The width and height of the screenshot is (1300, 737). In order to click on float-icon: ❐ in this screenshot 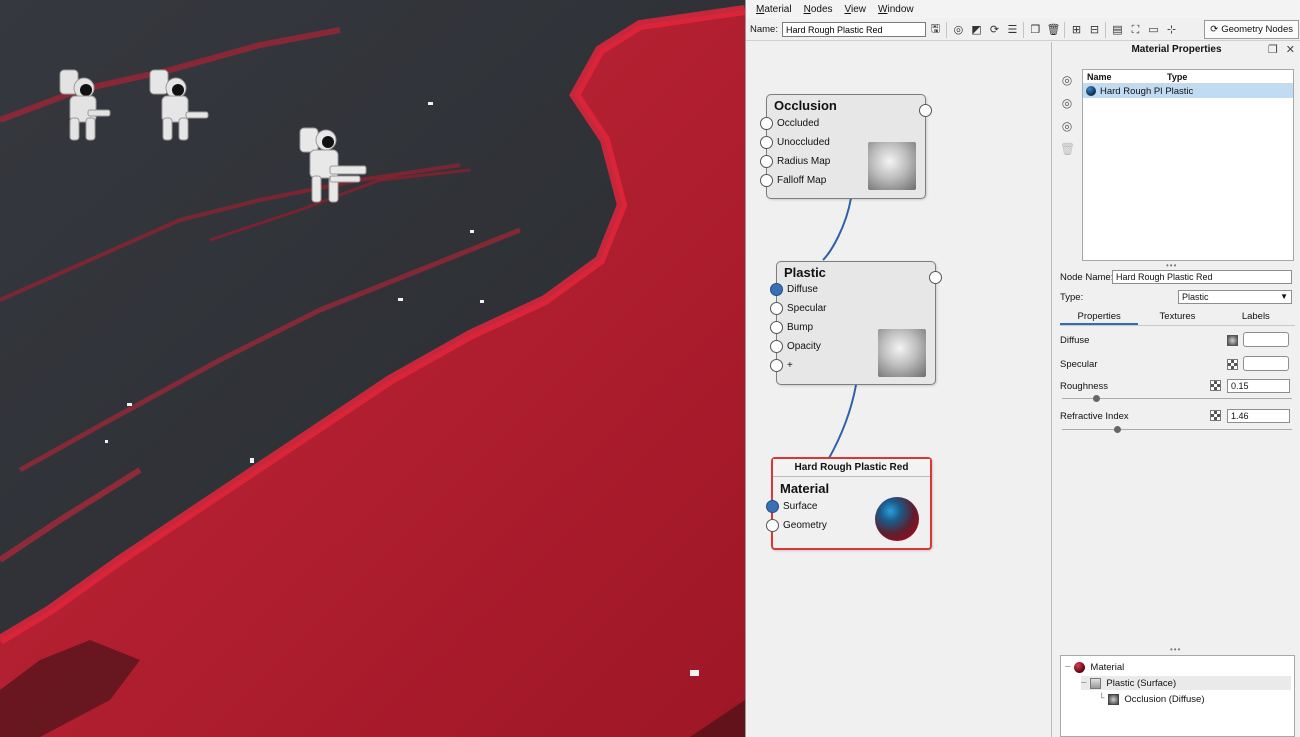, I will do `click(1273, 49)`.